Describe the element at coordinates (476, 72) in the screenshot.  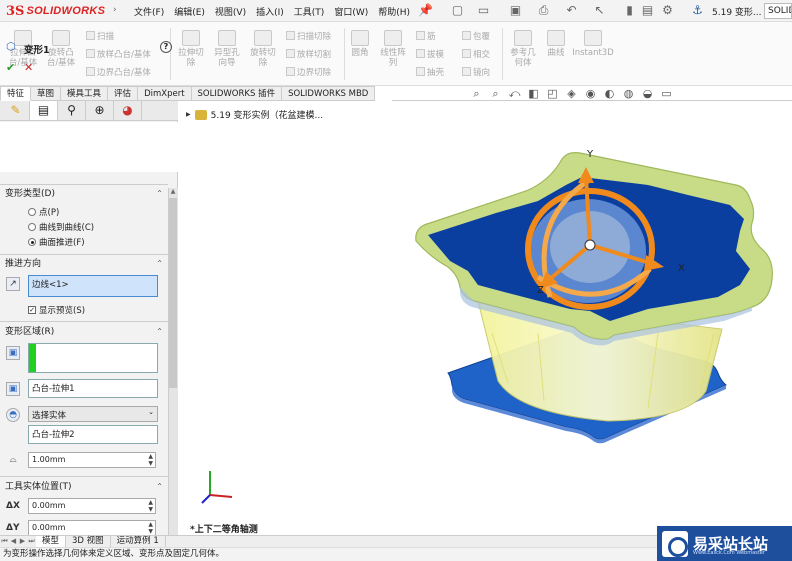
I see `mirror-button: 镜向` at that location.